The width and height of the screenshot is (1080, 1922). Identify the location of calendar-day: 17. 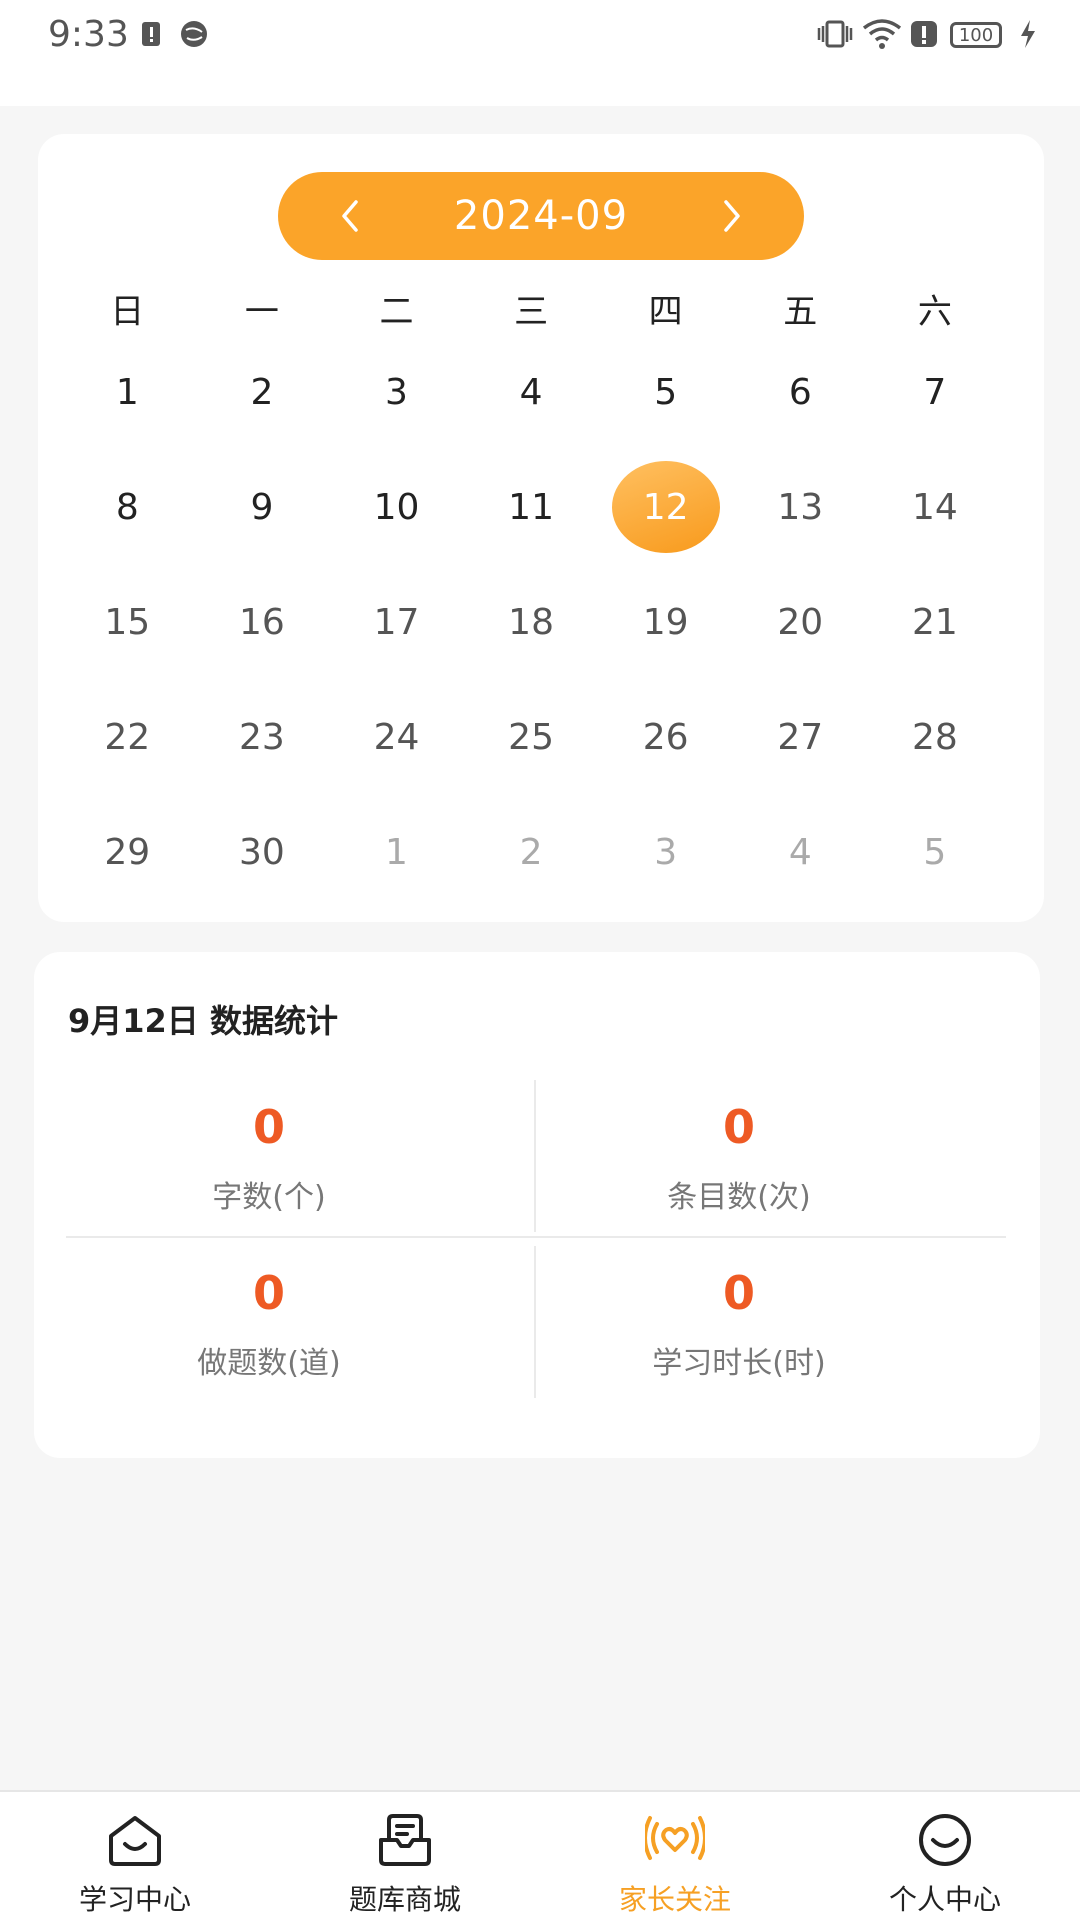
(396, 622).